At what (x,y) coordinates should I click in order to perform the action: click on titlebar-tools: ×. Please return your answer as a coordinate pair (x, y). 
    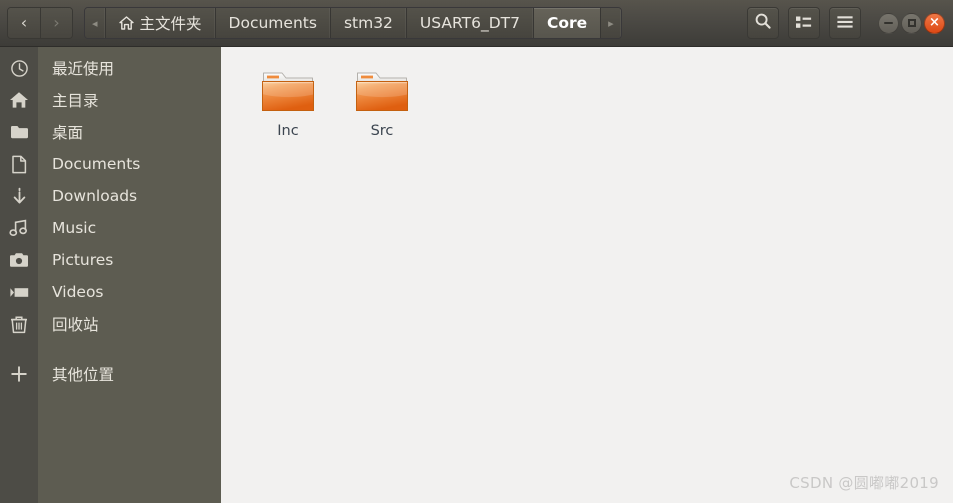
    Looking at the image, I should click on (845, 23).